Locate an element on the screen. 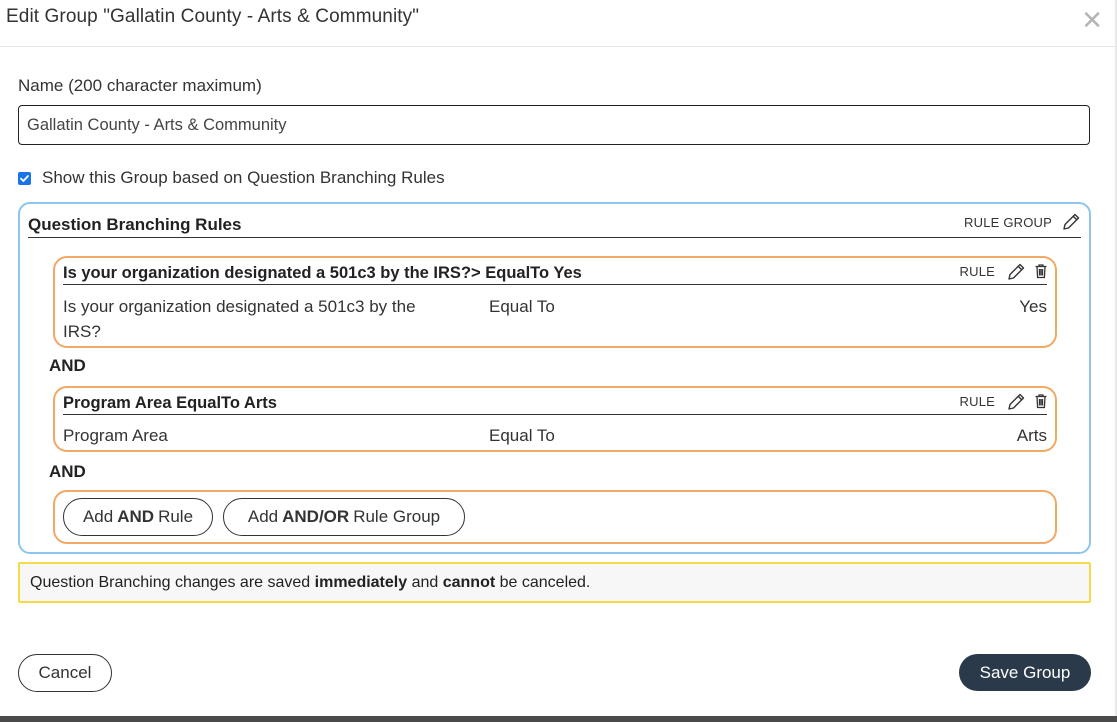 The height and width of the screenshot is (722, 1117). rule-value: Arts is located at coordinates (1031, 435).